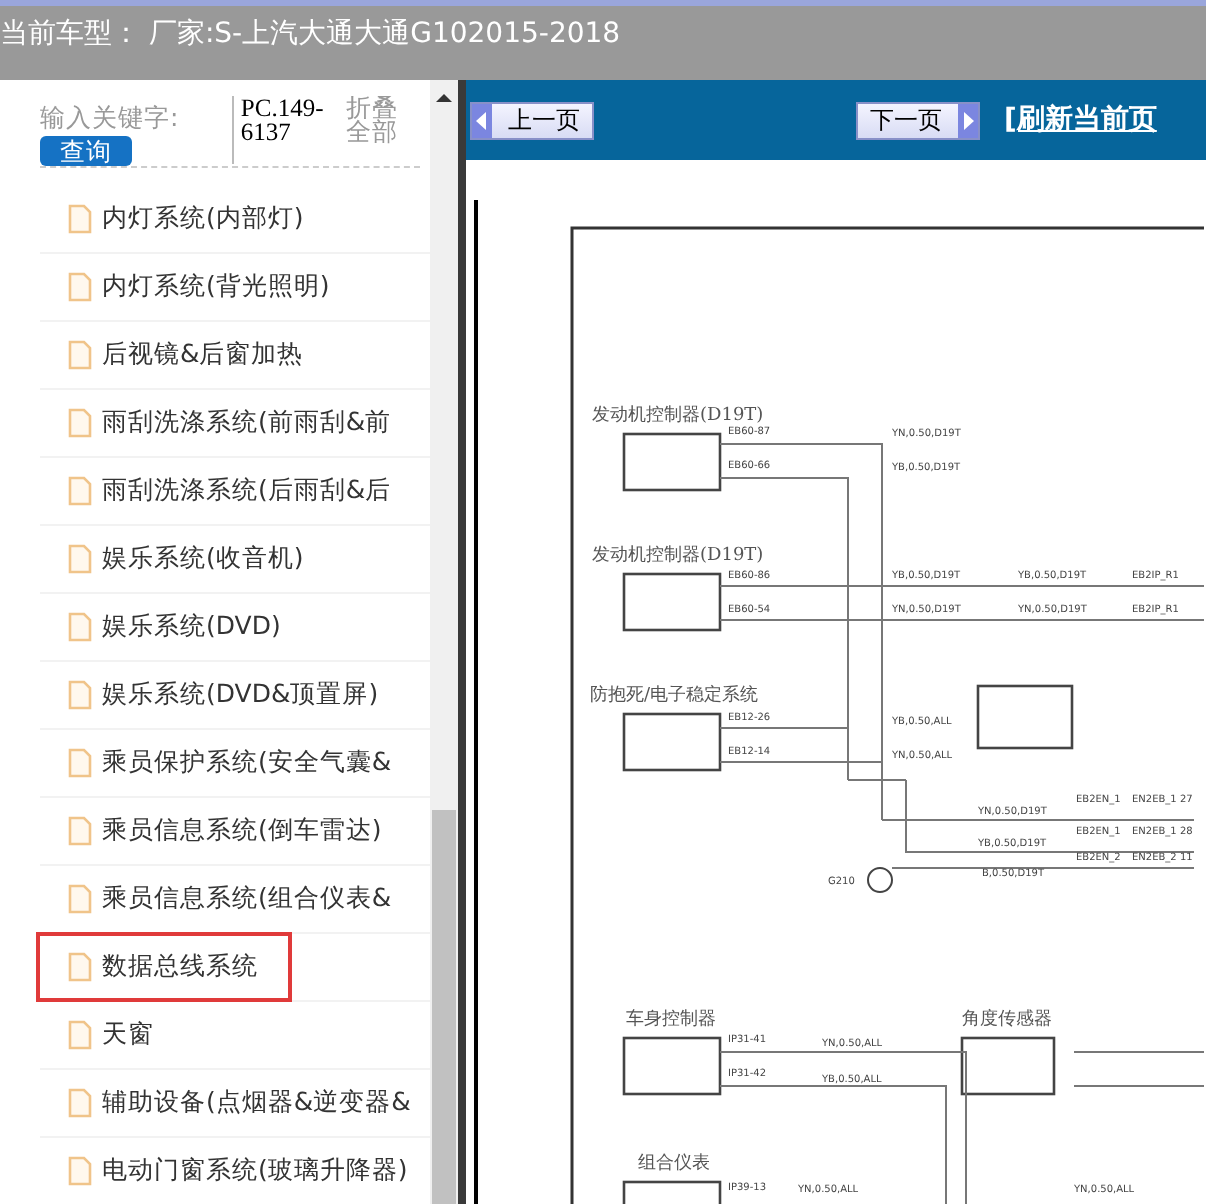  Describe the element at coordinates (172, 219) in the screenshot. I see `tree-item: 内灯系统(内部灯)` at that location.